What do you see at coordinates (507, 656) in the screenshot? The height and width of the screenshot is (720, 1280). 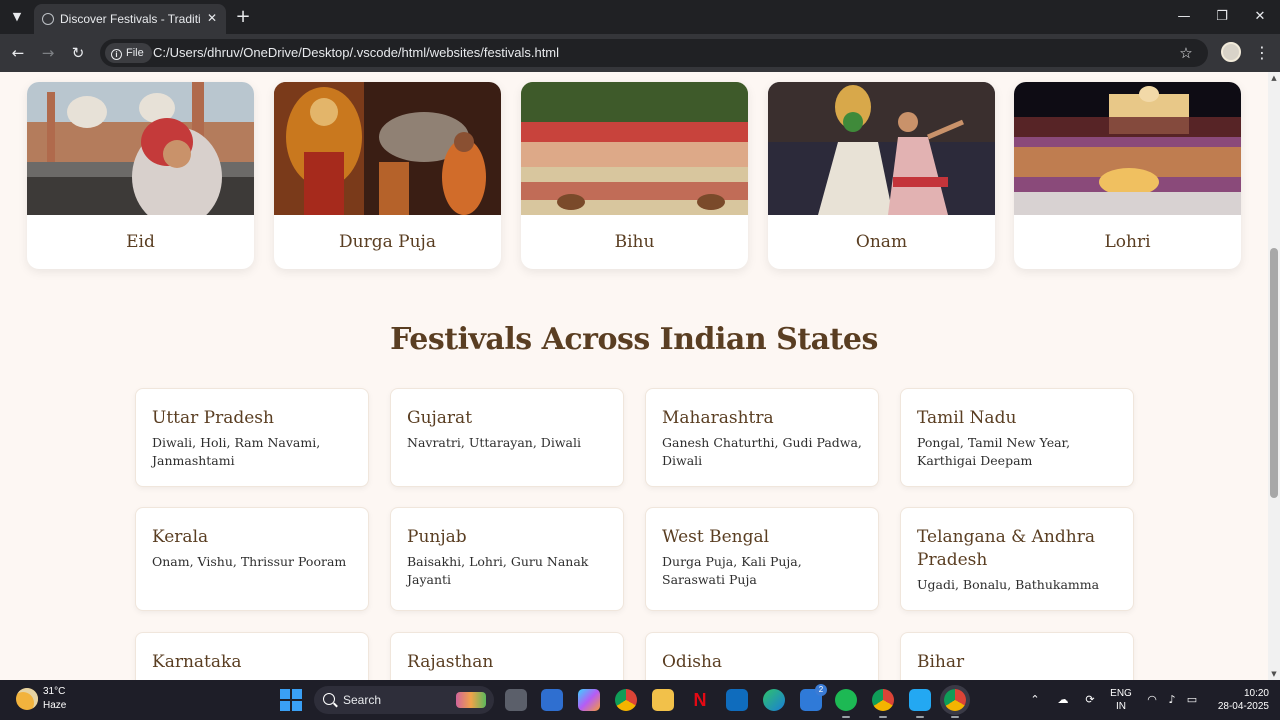 I see `state-card: Rajasthan` at bounding box center [507, 656].